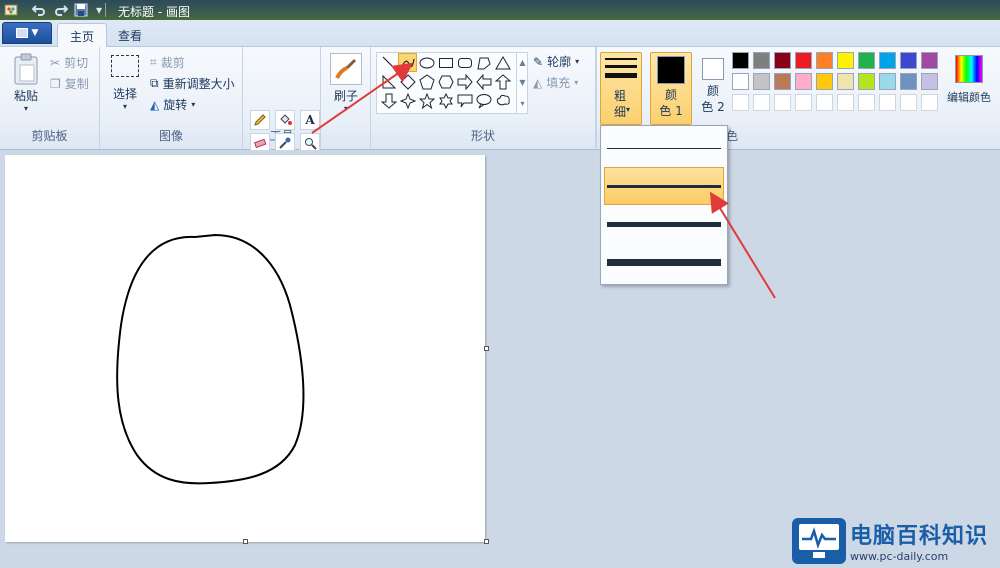 The width and height of the screenshot is (1000, 568). What do you see at coordinates (502, 62) in the screenshot?
I see `triangle-shape-icon` at bounding box center [502, 62].